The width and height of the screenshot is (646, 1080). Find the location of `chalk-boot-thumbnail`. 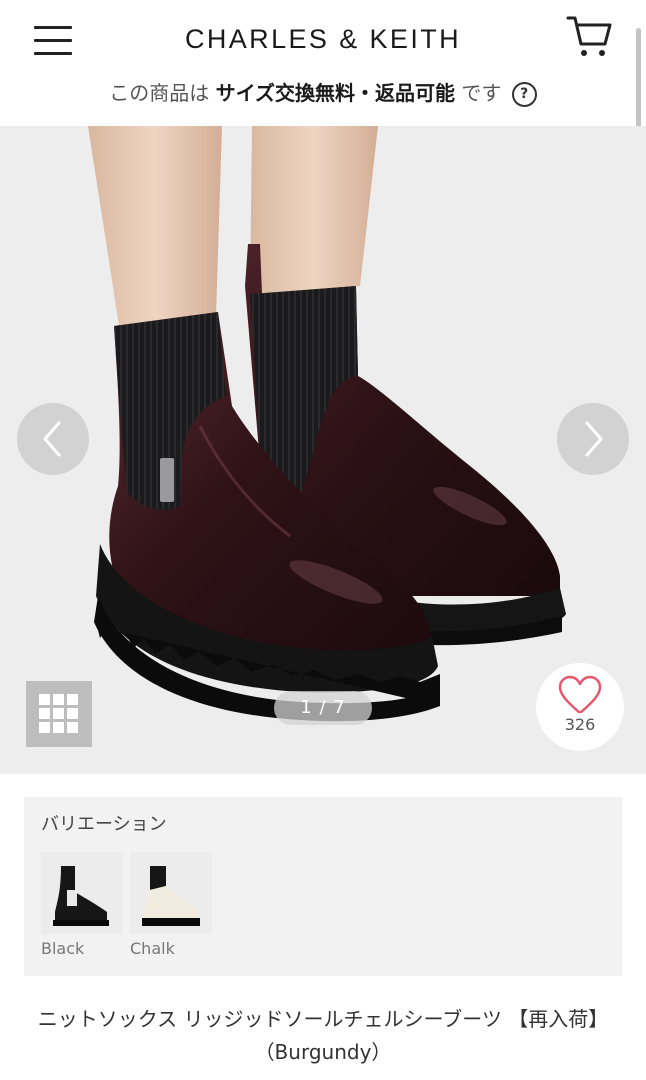

chalk-boot-thumbnail is located at coordinates (171, 893).